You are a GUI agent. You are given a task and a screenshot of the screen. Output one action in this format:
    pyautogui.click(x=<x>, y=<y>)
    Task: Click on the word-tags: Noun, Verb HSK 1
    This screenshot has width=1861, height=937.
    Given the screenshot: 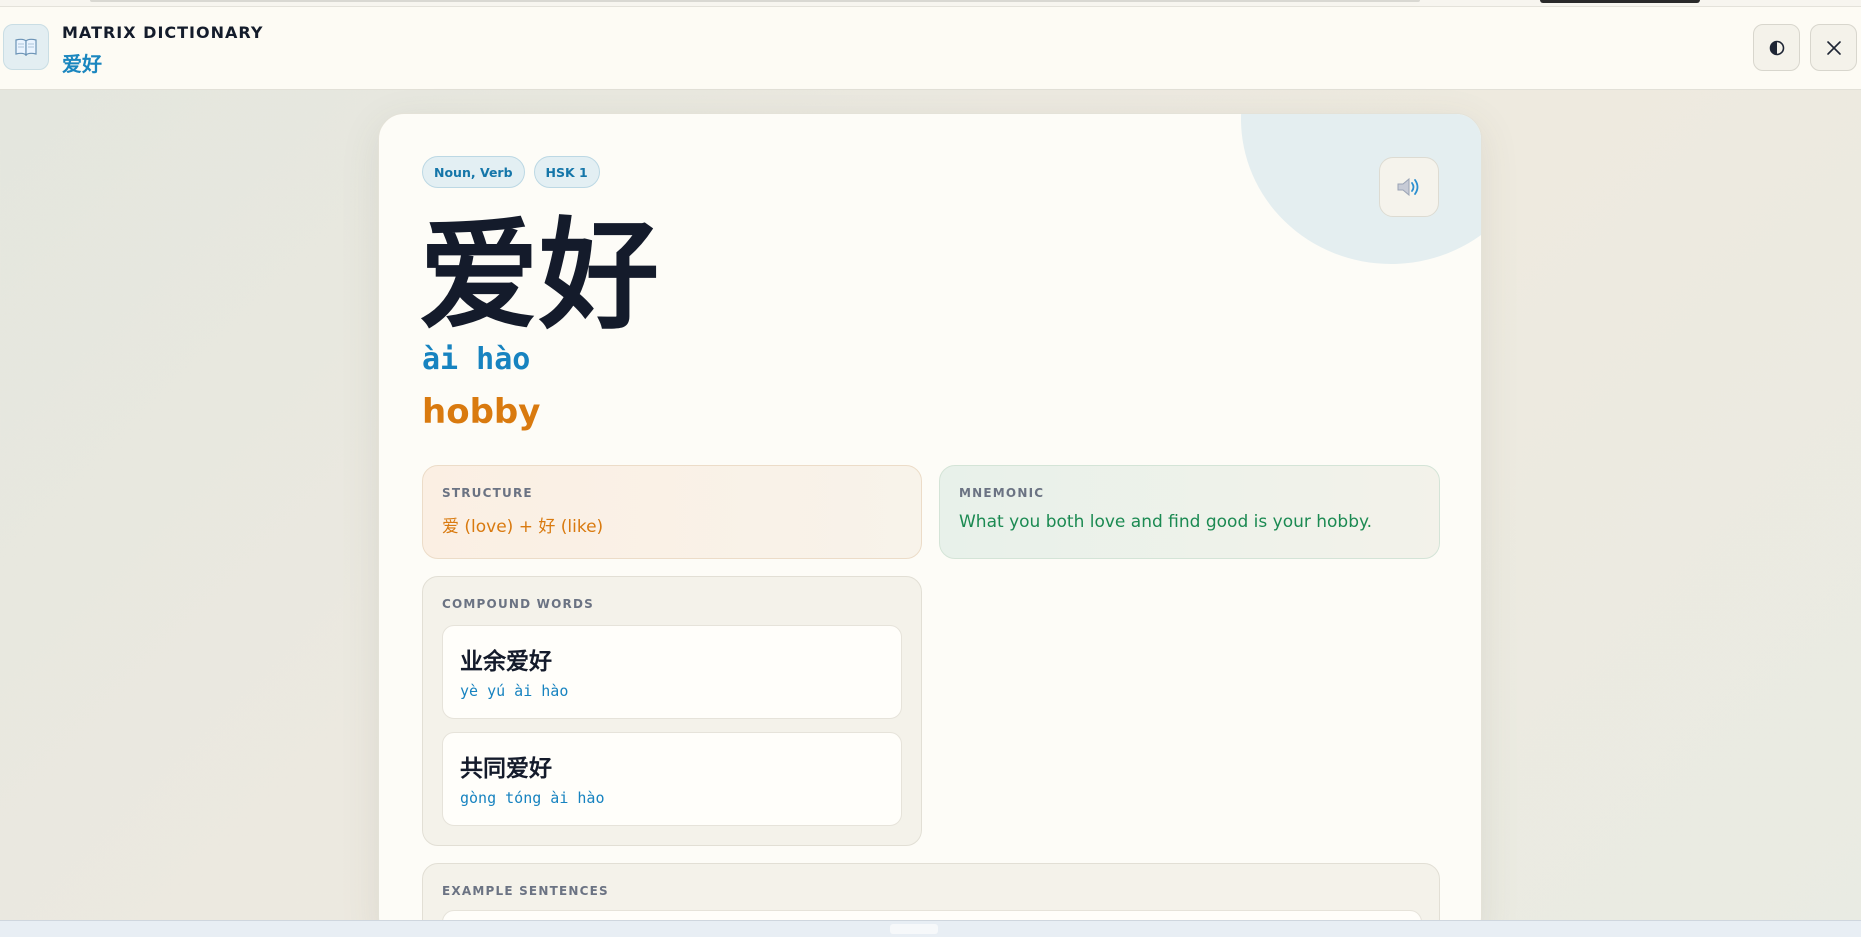 What is the action you would take?
    pyautogui.click(x=511, y=172)
    